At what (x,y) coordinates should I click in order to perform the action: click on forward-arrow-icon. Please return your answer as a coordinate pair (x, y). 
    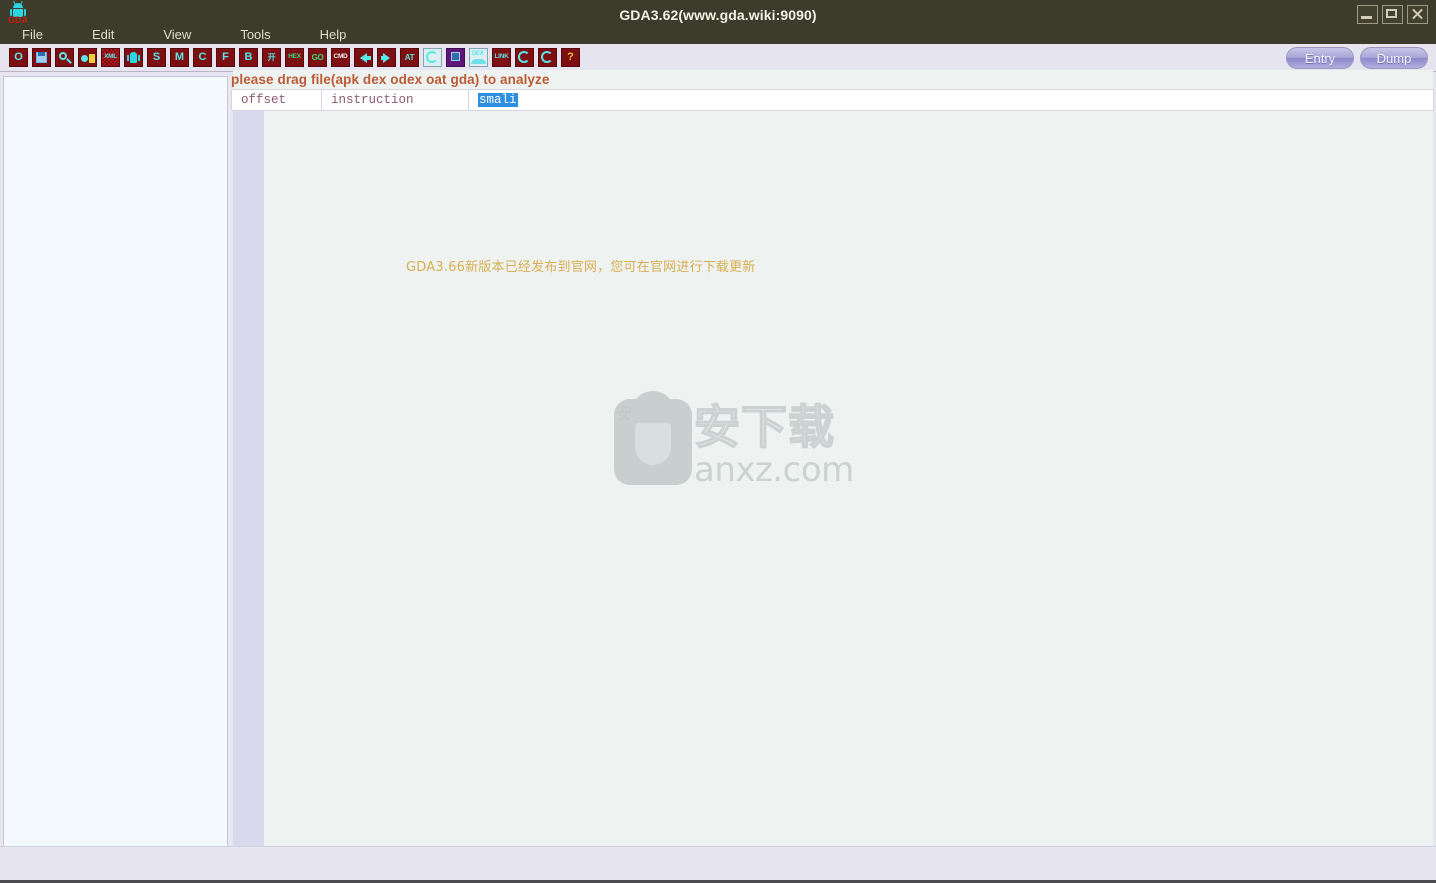
    Looking at the image, I should click on (386, 57).